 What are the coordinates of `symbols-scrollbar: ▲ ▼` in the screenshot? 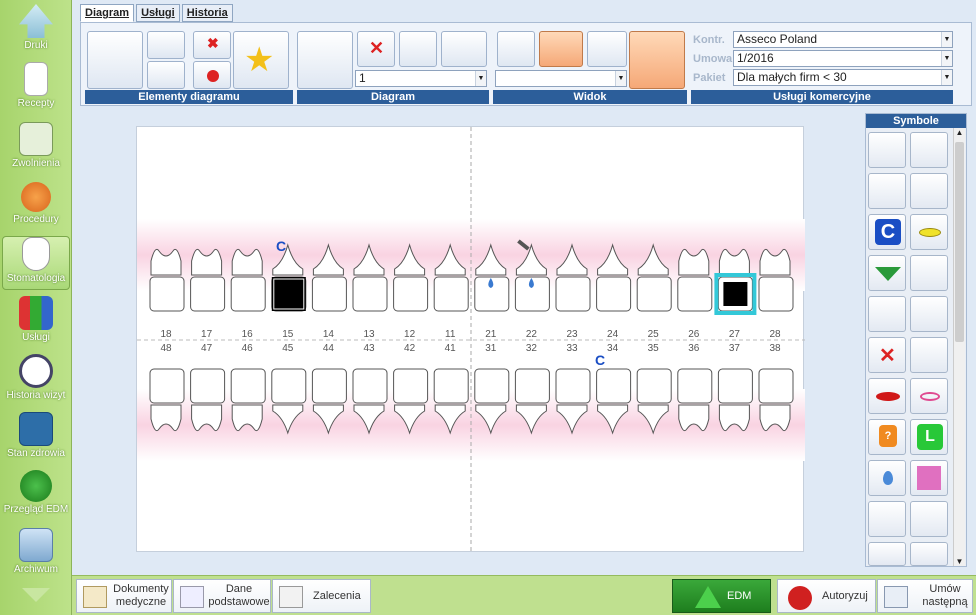 It's located at (959, 347).